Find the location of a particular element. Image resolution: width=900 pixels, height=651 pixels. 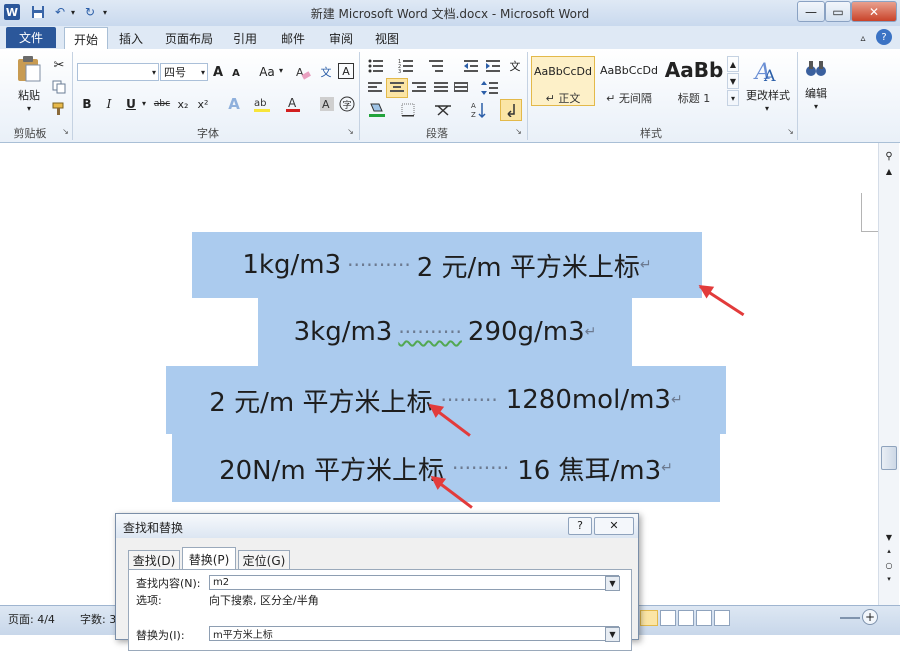

styles-scroll-down-icon: ▼ is located at coordinates (733, 81).